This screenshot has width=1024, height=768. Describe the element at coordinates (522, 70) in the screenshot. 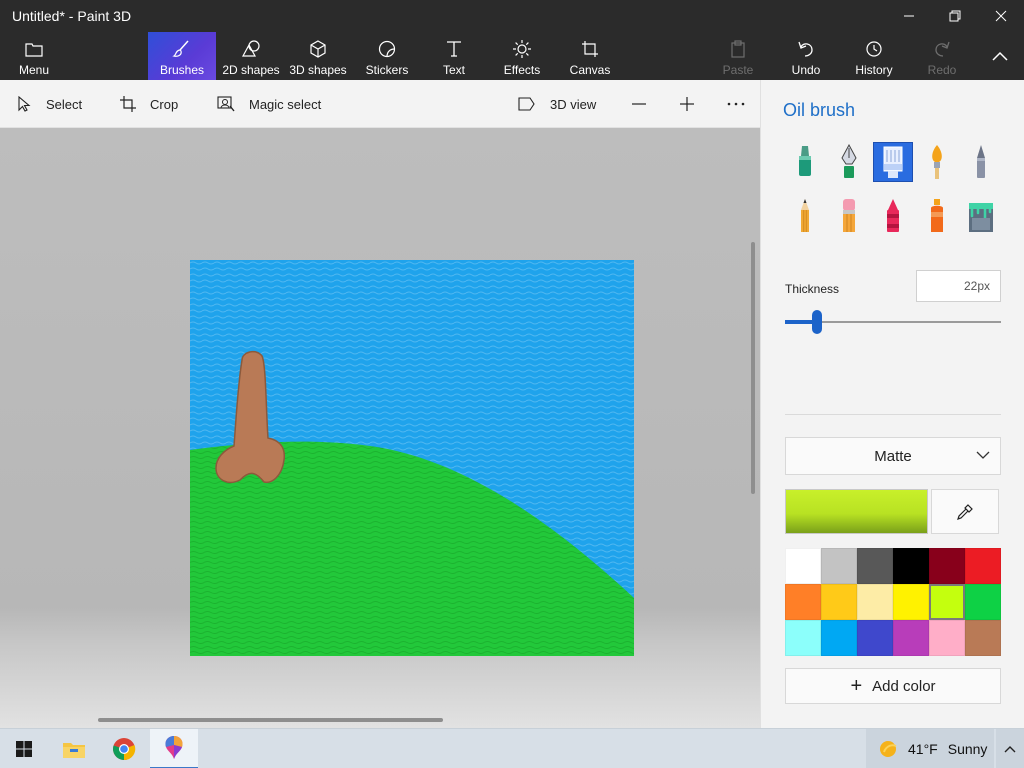

I see `tab-effects-label: Effects` at that location.